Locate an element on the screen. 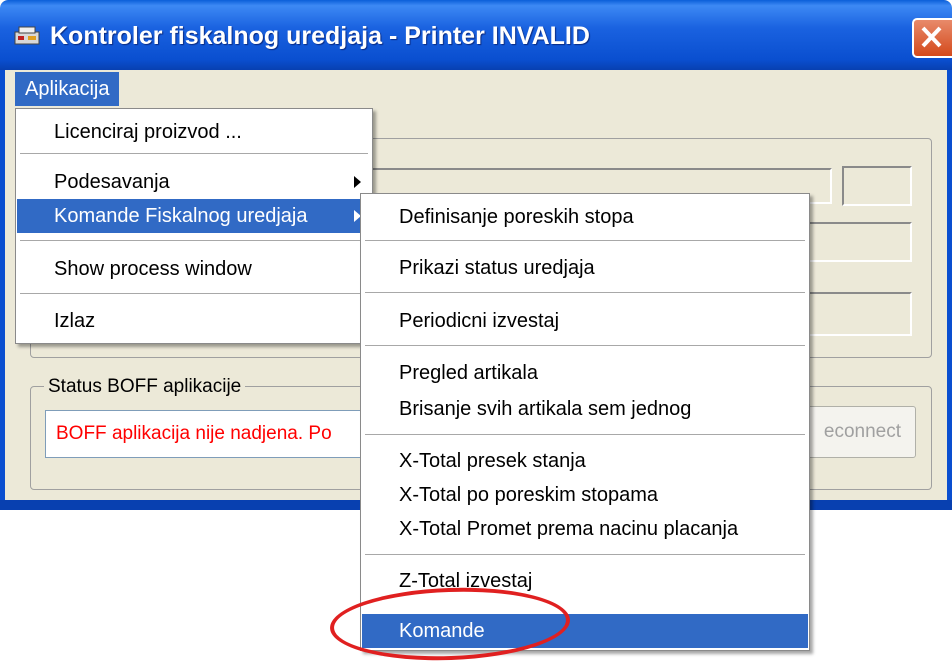 The width and height of the screenshot is (952, 664). submenu-item-x-total-promet: X-Total Promet prema nacinu placanja is located at coordinates (585, 529).